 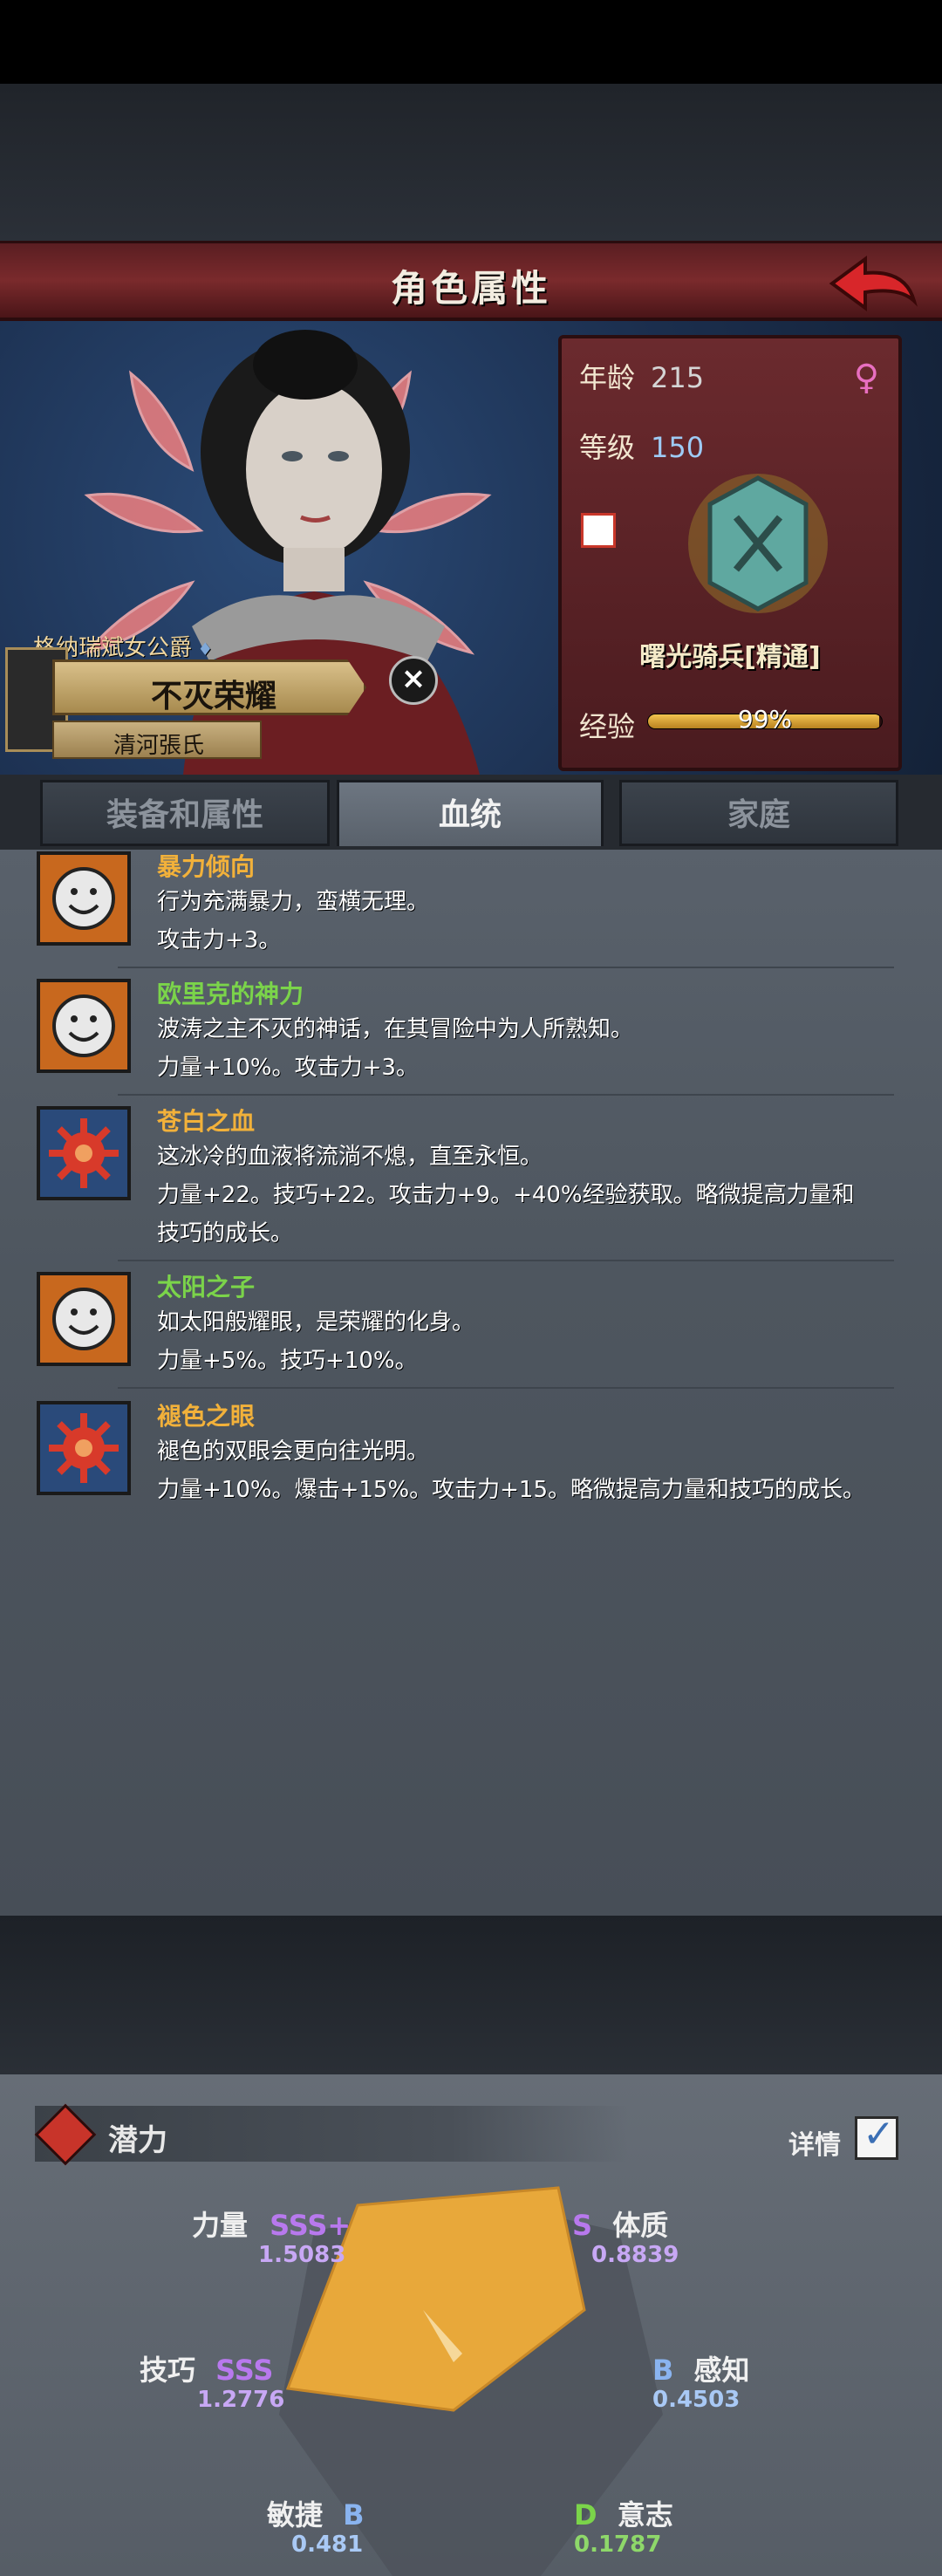 I want to click on clan-name: 清河張氏, so click(x=159, y=746).